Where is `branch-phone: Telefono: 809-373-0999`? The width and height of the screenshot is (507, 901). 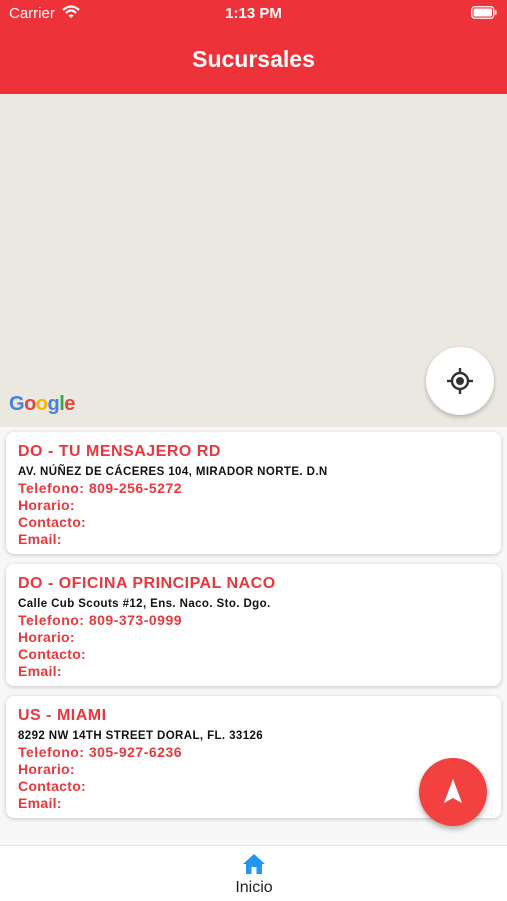 branch-phone: Telefono: 809-373-0999 is located at coordinates (100, 620).